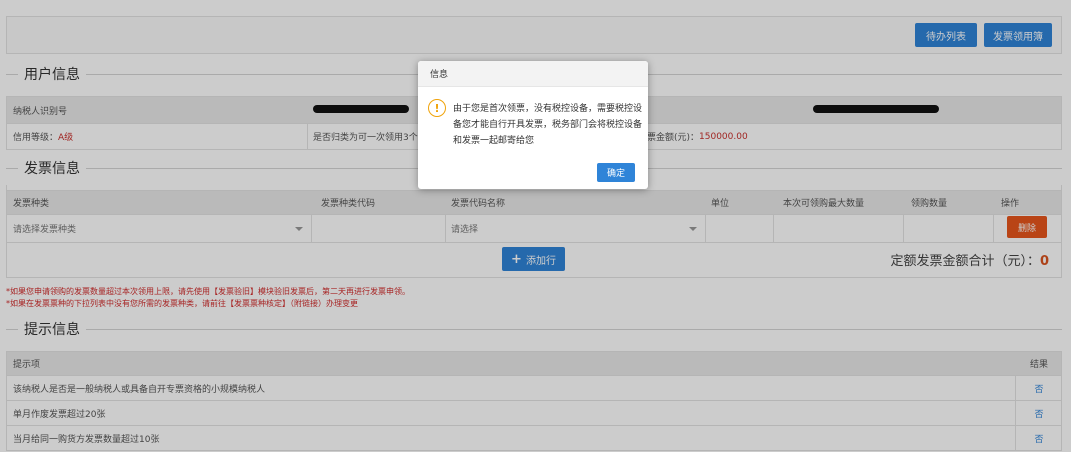 Image resolution: width=1071 pixels, height=452 pixels. Describe the element at coordinates (616, 172) in the screenshot. I see `confirm-button: 确定` at that location.